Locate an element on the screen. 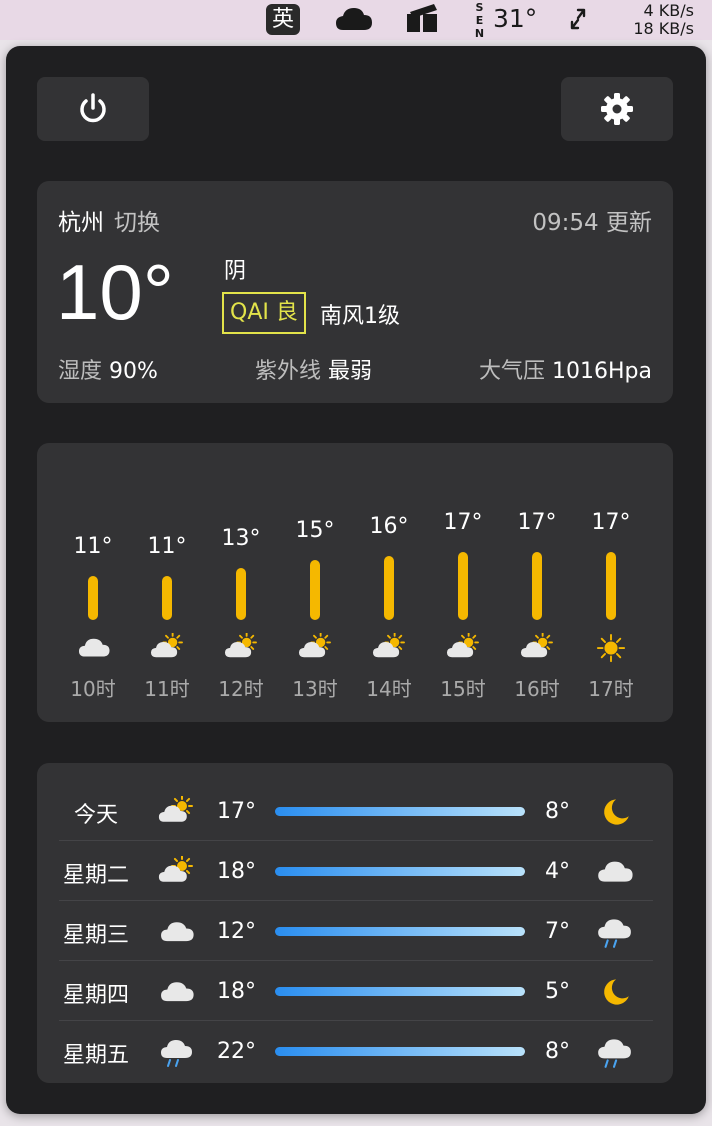  wind-info: 南风1级 is located at coordinates (360, 316).